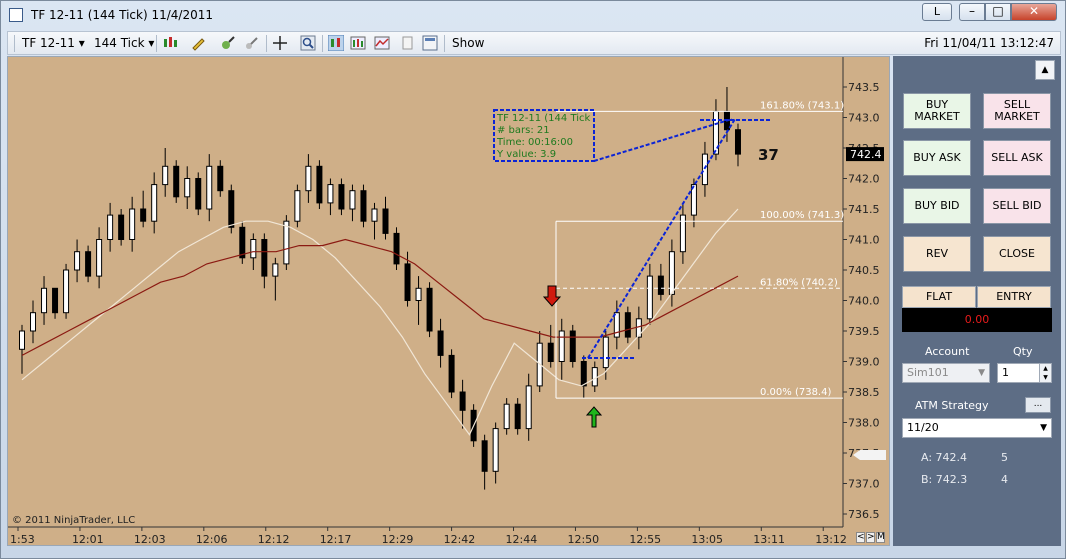 Image resolution: width=1066 pixels, height=559 pixels. I want to click on x-axis-tick-label: 12:12, so click(274, 539).